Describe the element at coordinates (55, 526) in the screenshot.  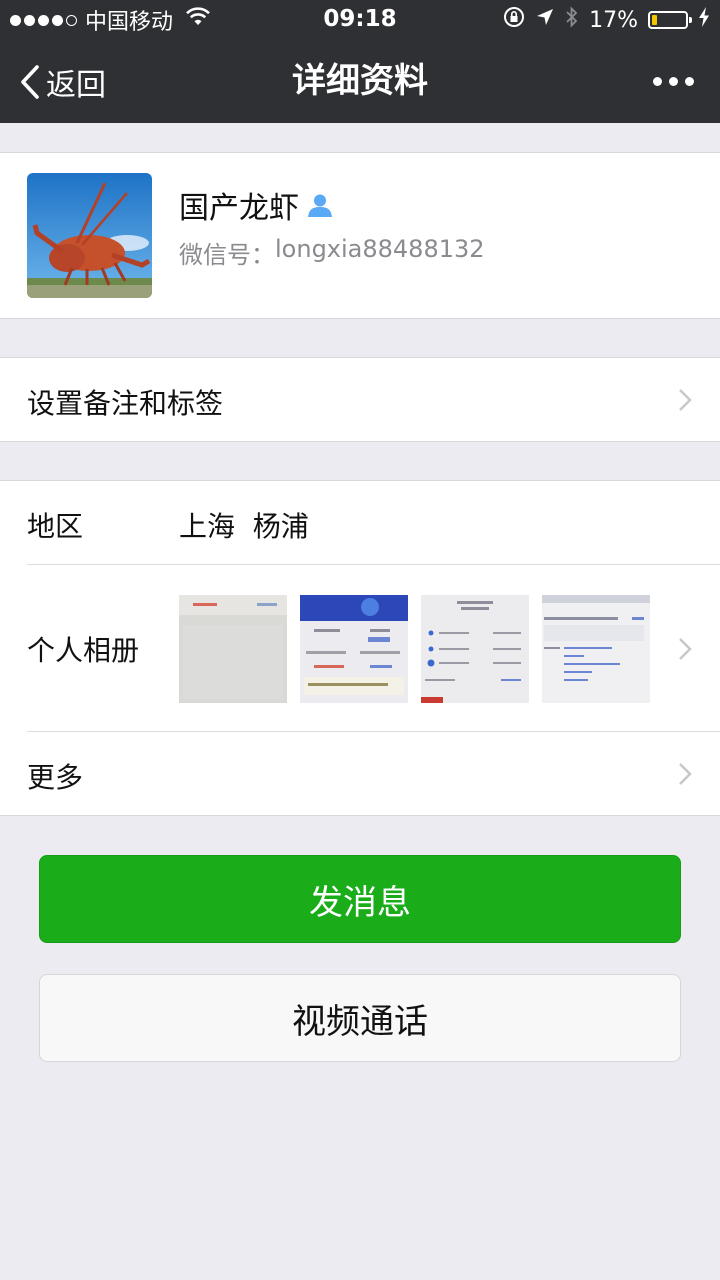
I see `region-label: 地区` at that location.